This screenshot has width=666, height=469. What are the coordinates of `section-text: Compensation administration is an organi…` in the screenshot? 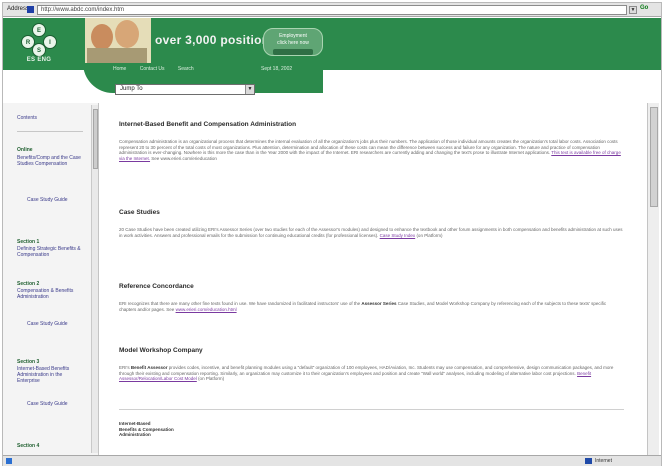 It's located at (368, 147).